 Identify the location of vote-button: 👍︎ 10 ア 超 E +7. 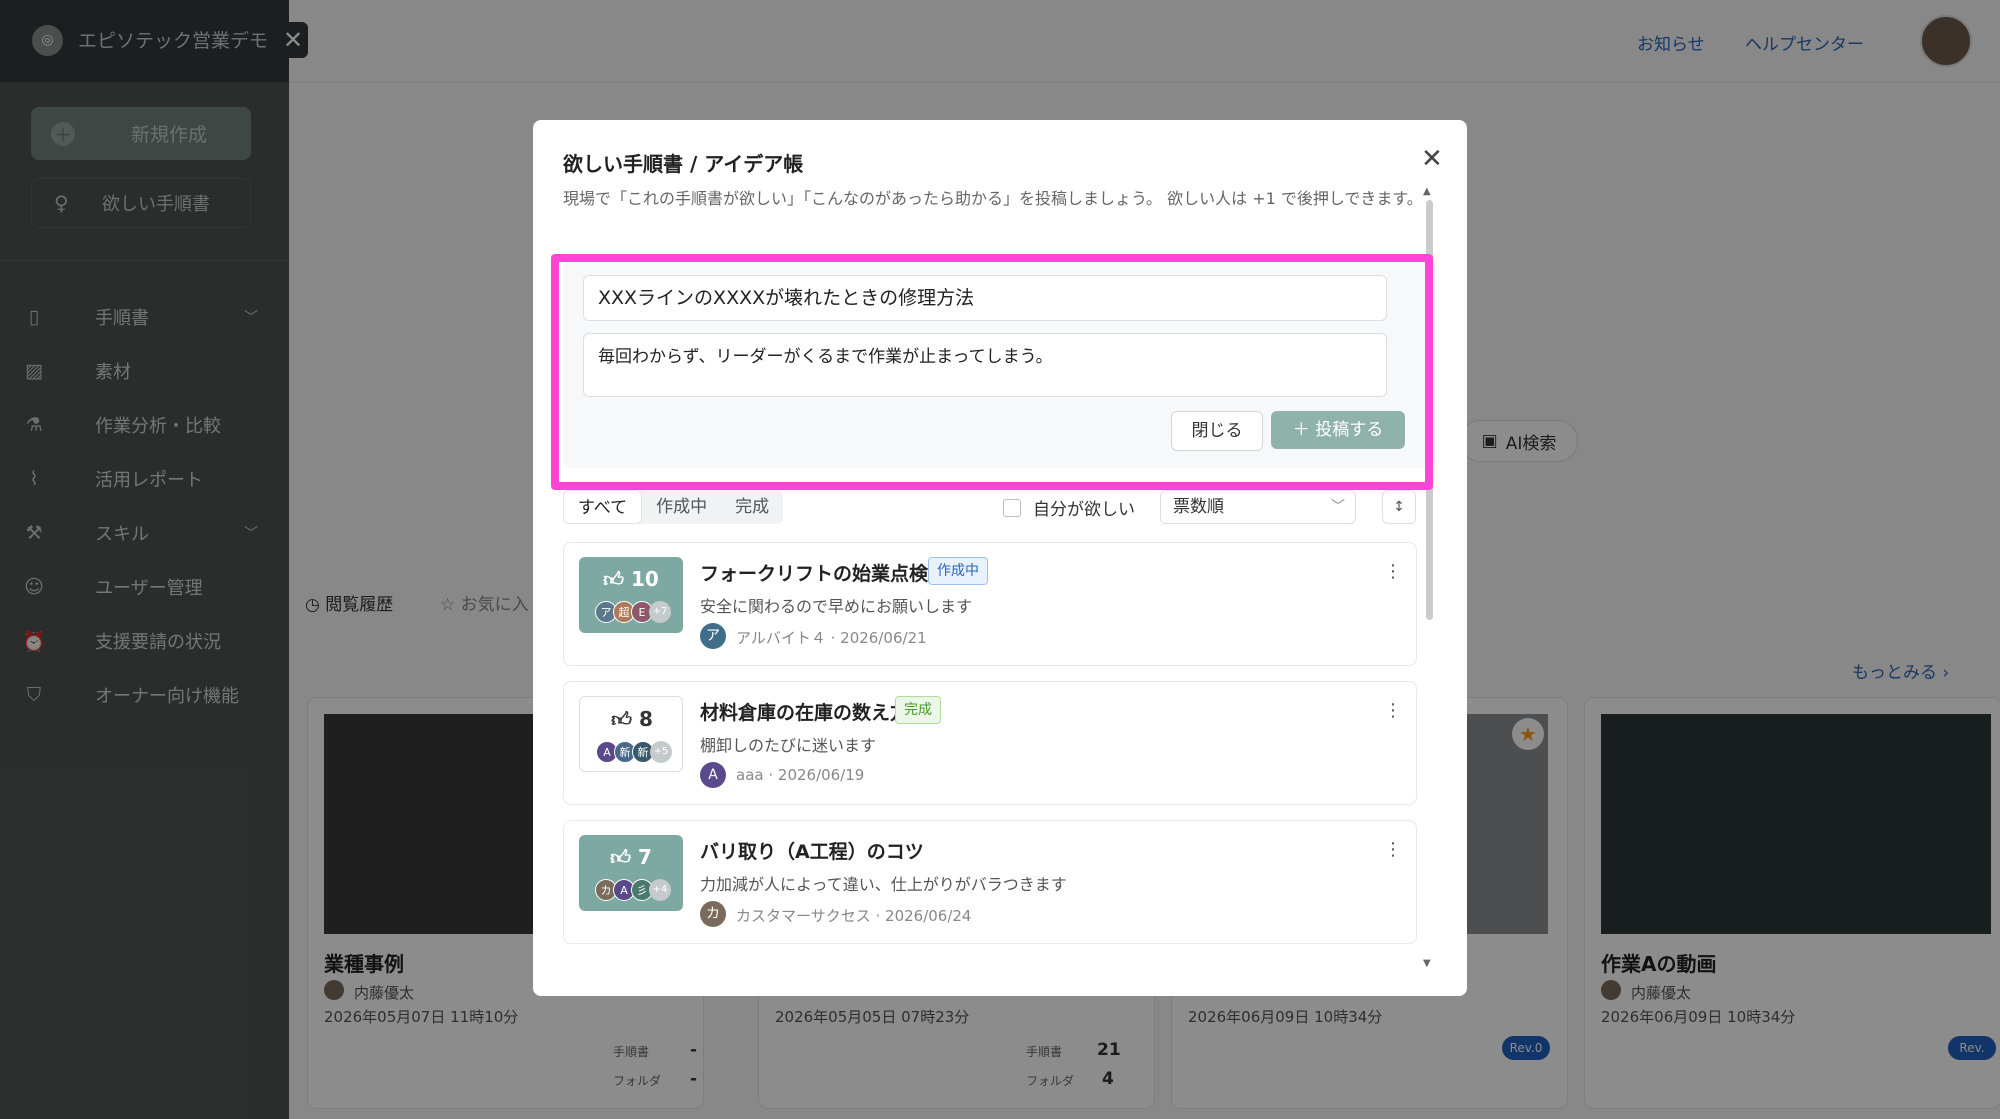
(631, 595).